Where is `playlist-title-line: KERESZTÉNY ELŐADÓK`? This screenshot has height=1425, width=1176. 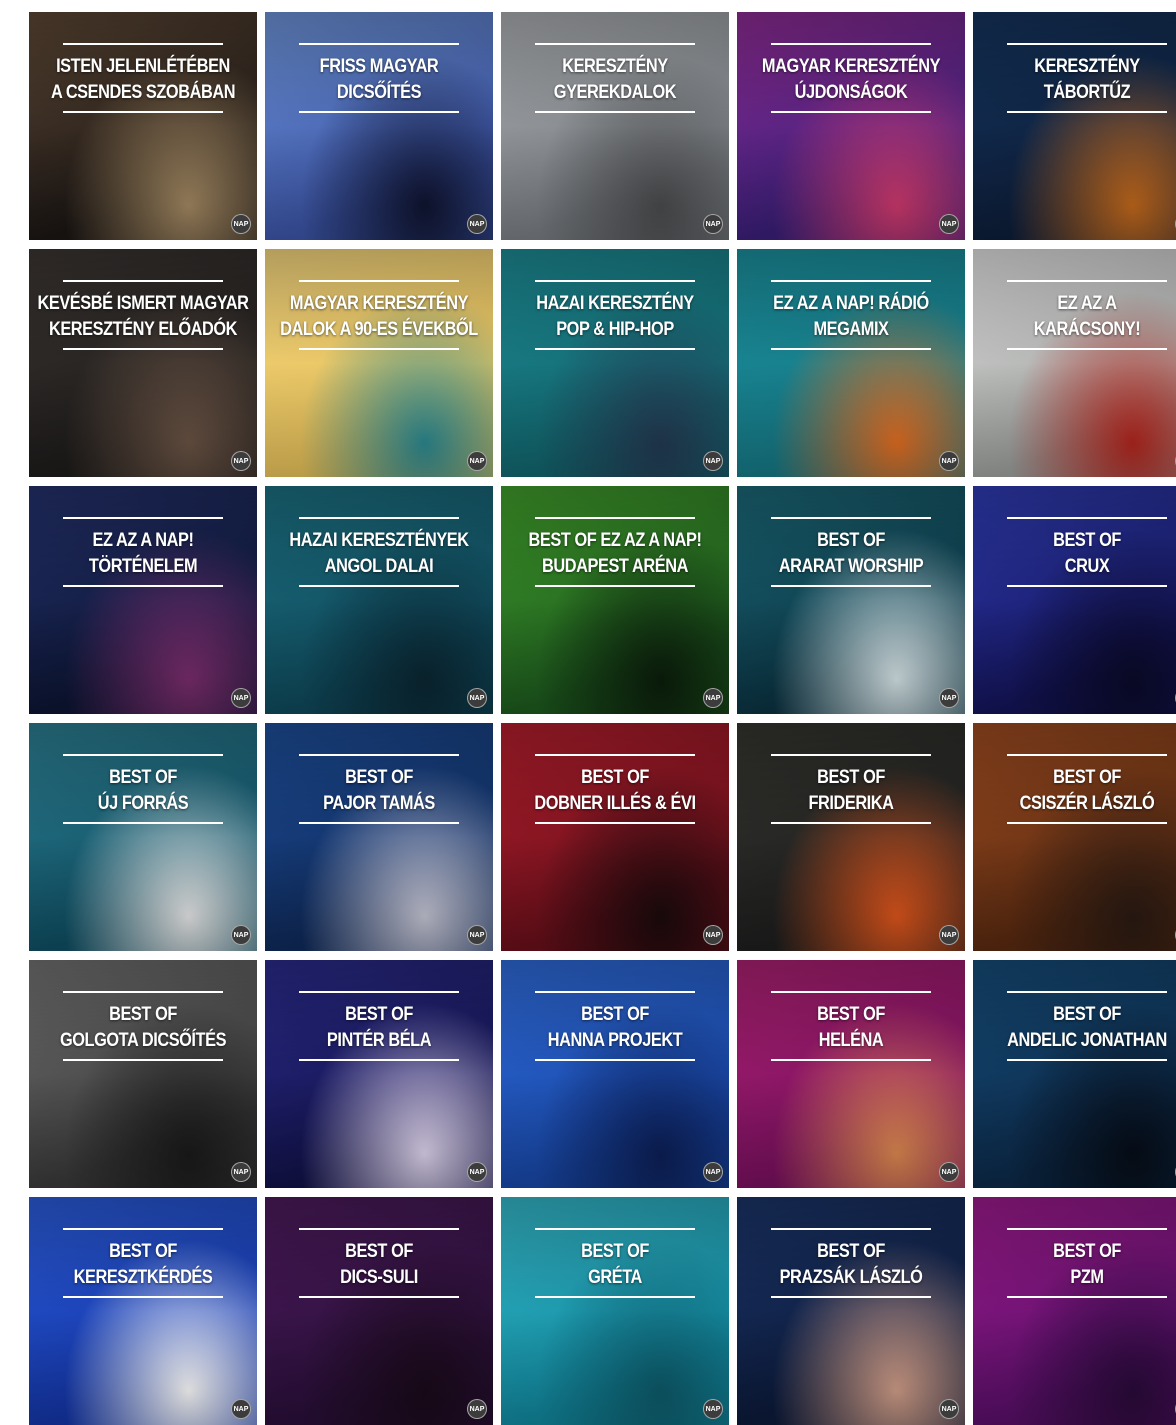 playlist-title-line: KERESZTÉNY ELŐADÓK is located at coordinates (143, 329).